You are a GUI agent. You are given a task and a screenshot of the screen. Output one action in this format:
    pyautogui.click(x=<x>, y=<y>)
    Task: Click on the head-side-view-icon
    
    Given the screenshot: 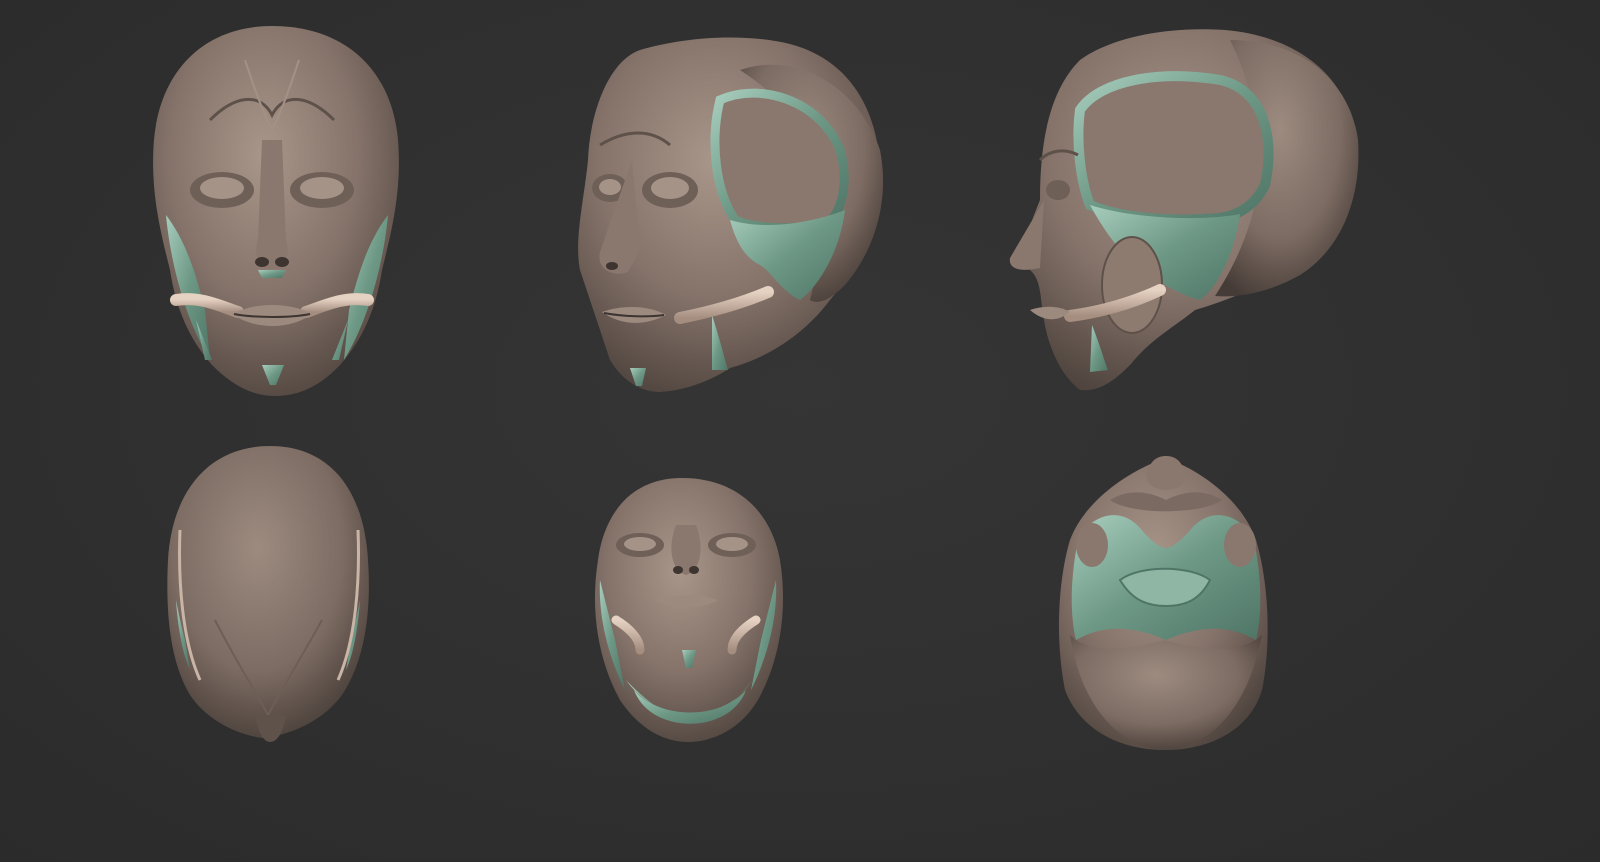 What is the action you would take?
    pyautogui.click(x=1184, y=210)
    